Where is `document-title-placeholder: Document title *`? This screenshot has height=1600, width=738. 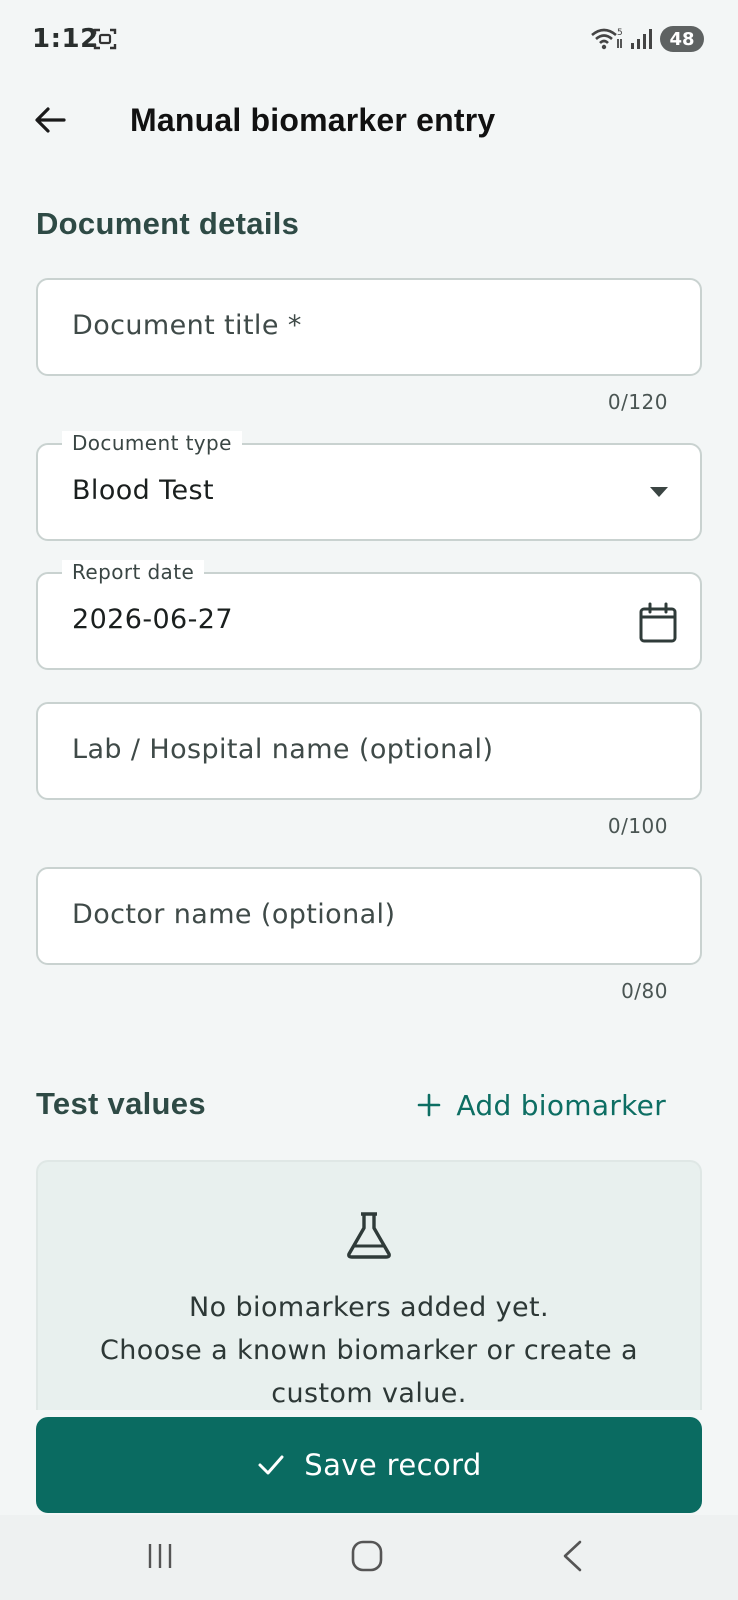
document-title-placeholder: Document title * is located at coordinates (187, 325).